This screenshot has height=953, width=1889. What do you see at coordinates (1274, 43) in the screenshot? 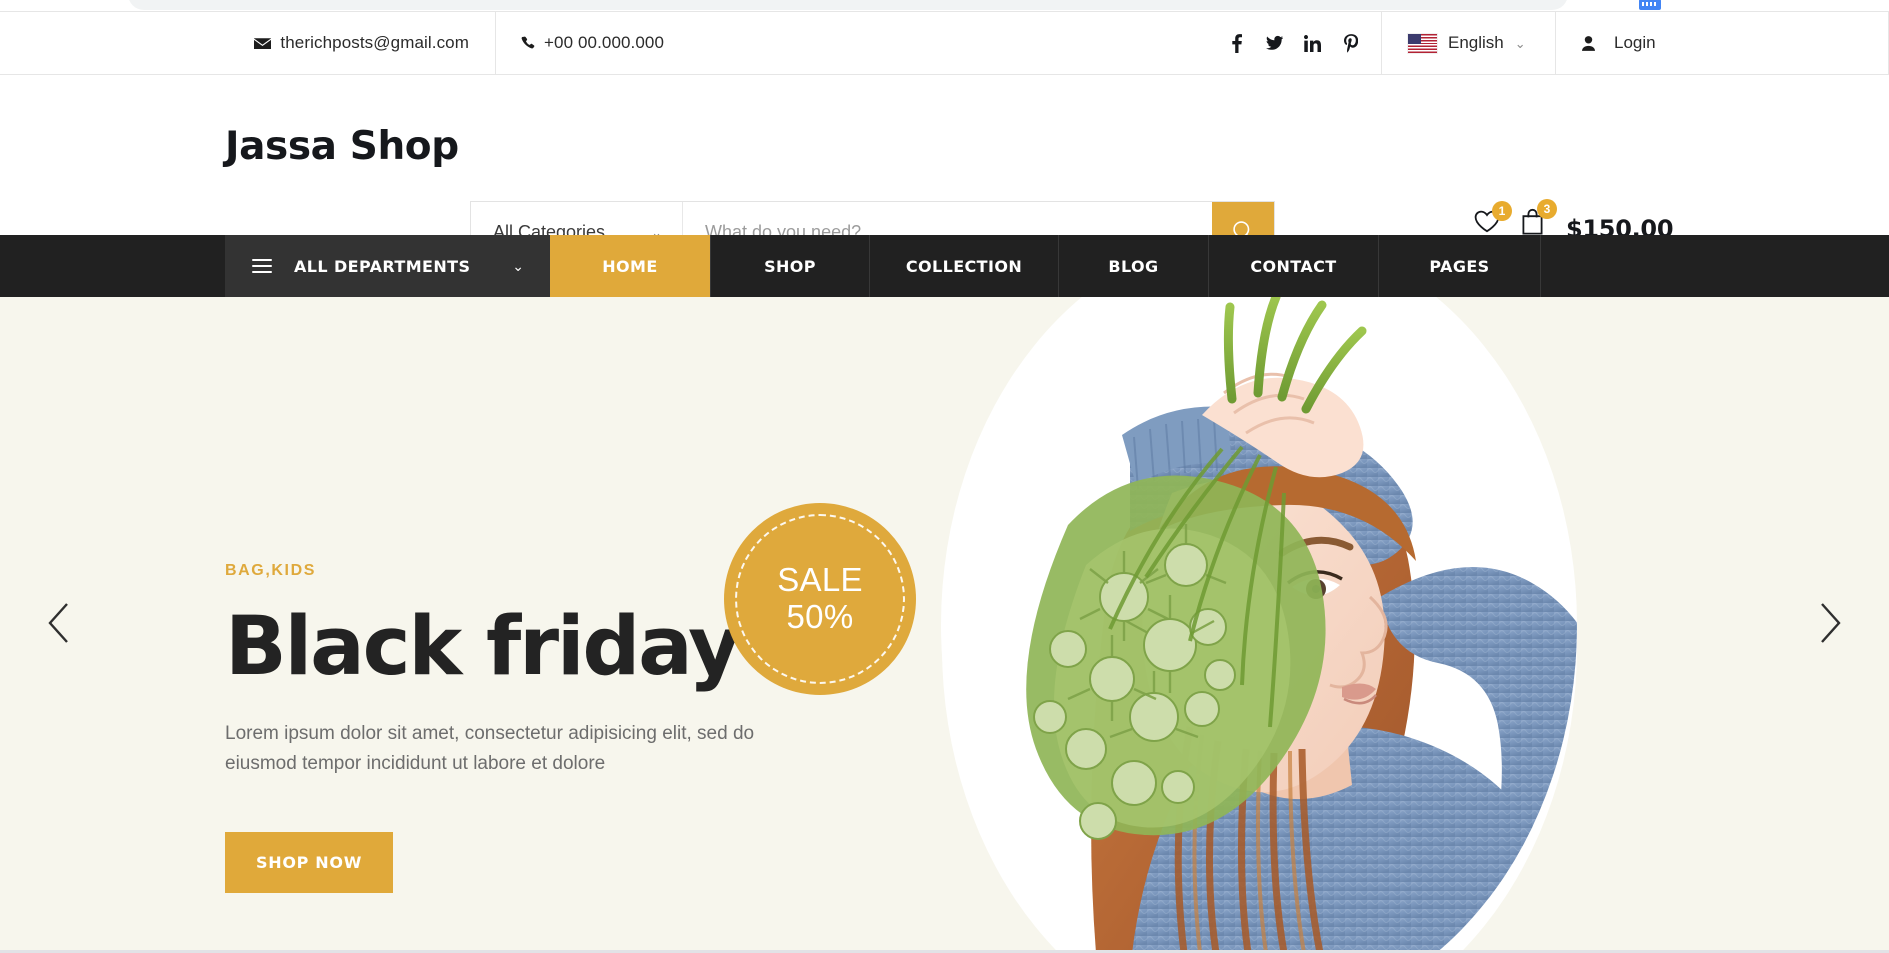
I see `twitter-icon` at bounding box center [1274, 43].